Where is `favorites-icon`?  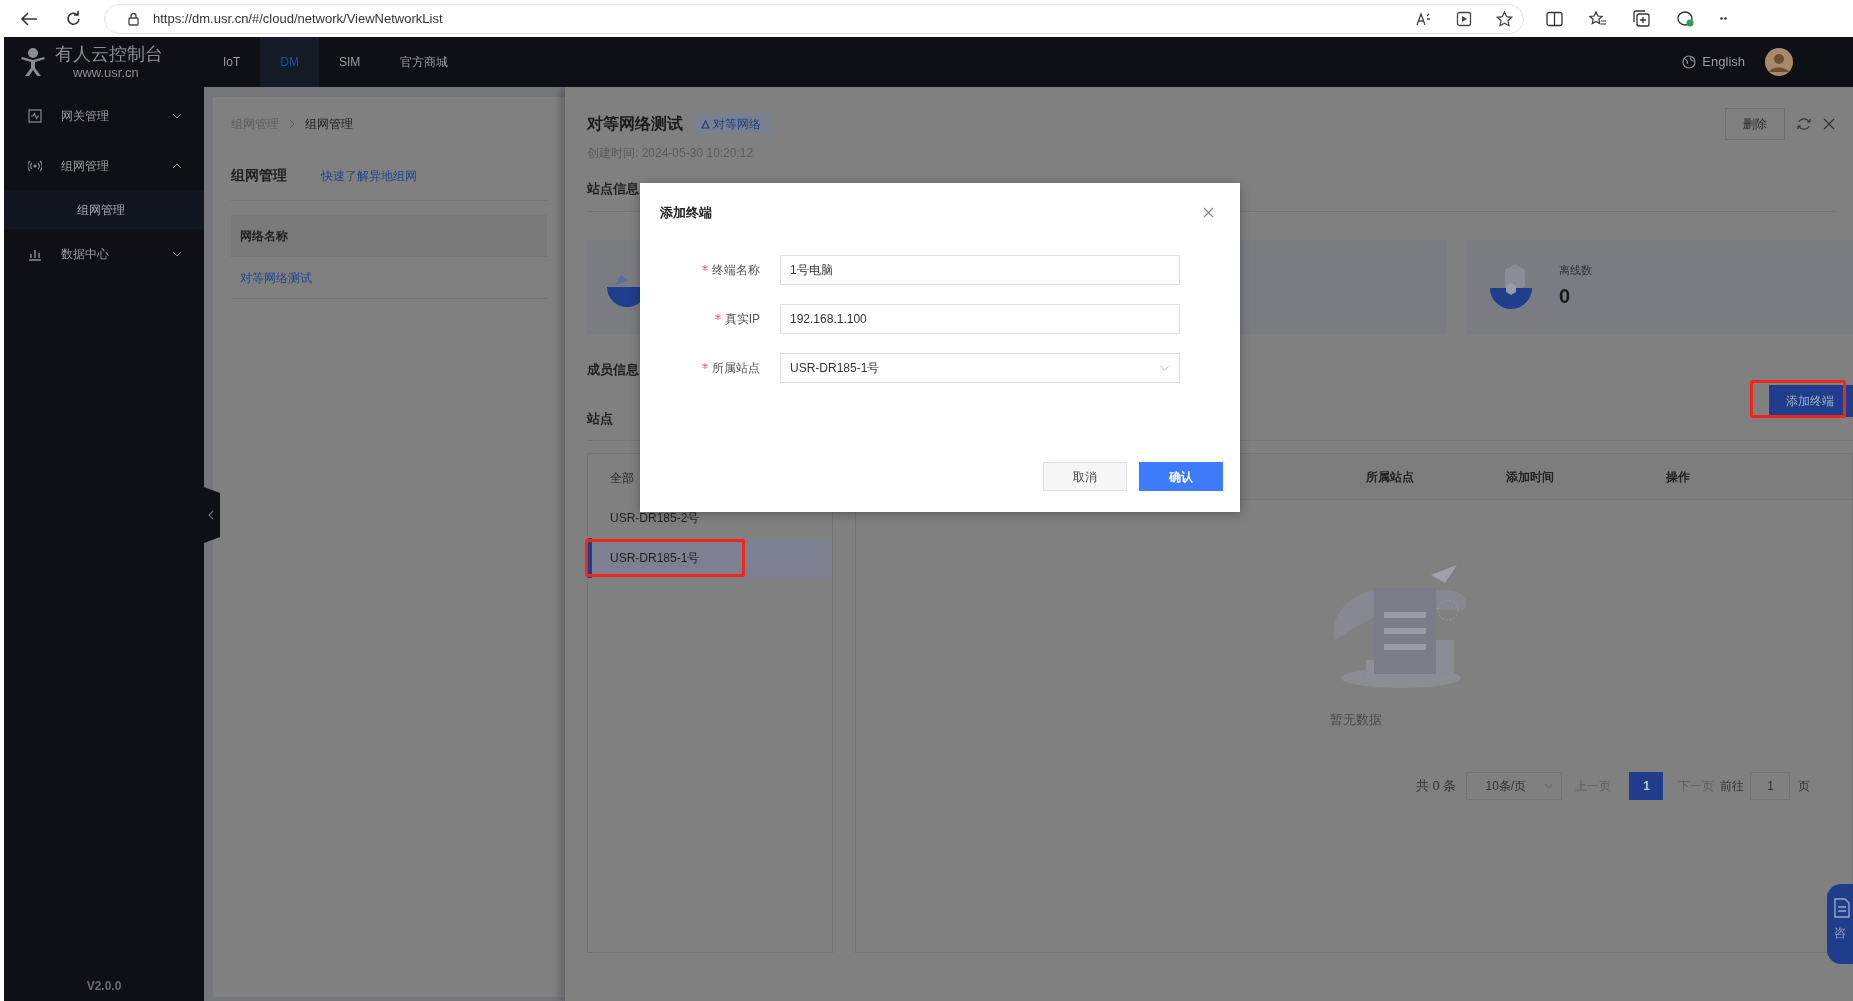 favorites-icon is located at coordinates (1598, 18).